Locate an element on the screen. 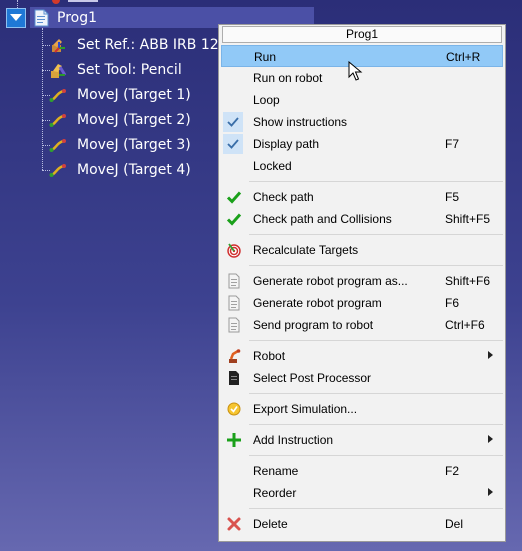 Image resolution: width=522 pixels, height=551 pixels. tree-root-label: Prog1 is located at coordinates (77, 18).